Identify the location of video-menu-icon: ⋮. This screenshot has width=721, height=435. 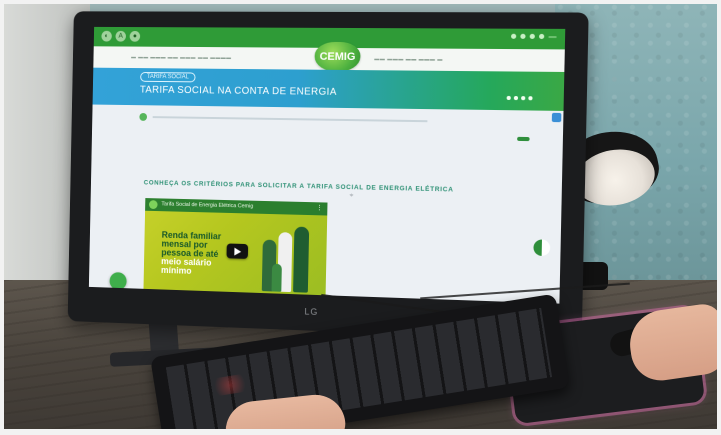
(319, 207).